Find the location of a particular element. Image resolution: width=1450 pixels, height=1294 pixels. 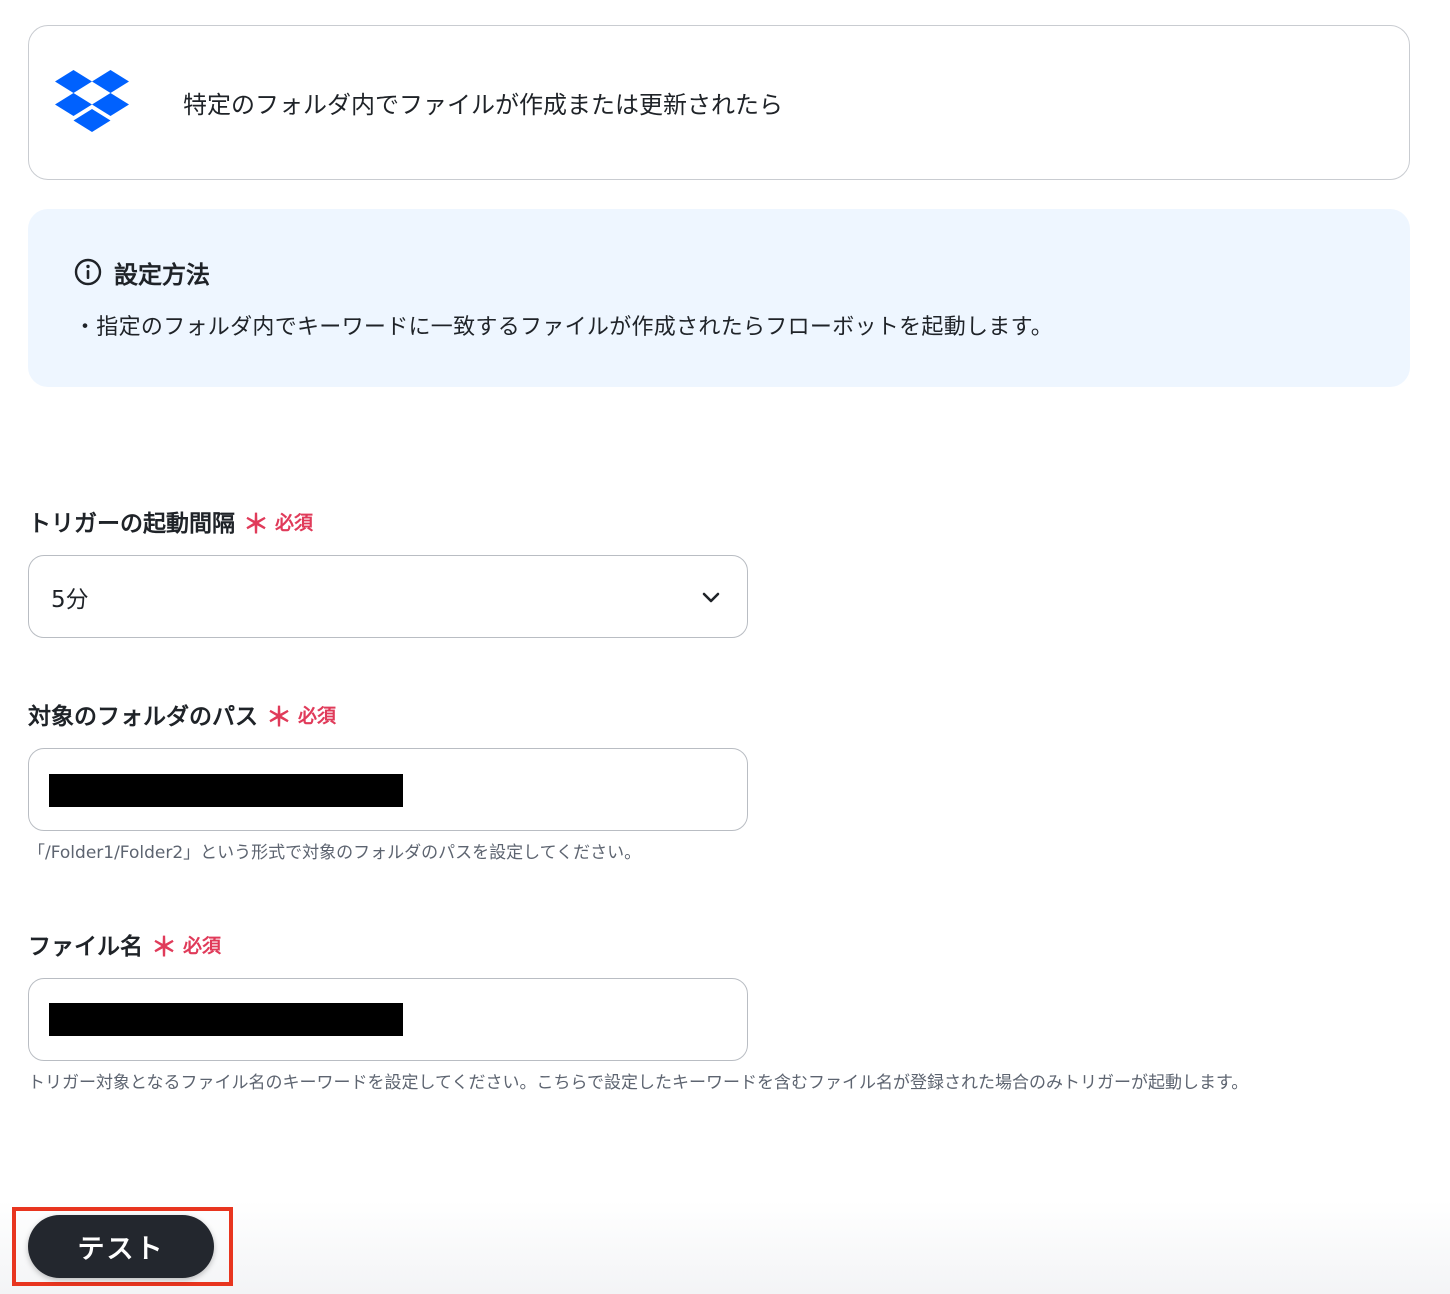

folder-path-input is located at coordinates (388, 789).